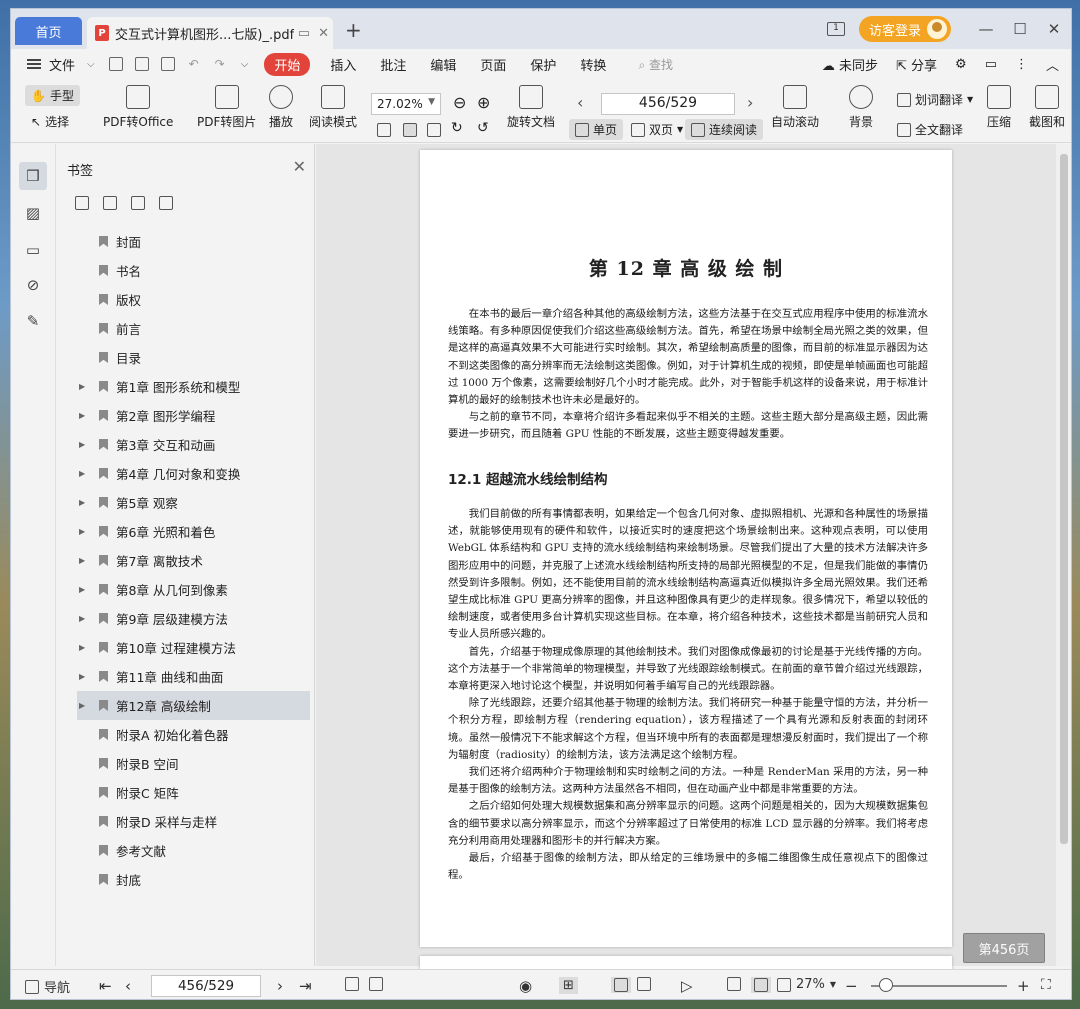  I want to click on bookmark-item: ▶ 第6章 光照和着色, so click(193, 531).